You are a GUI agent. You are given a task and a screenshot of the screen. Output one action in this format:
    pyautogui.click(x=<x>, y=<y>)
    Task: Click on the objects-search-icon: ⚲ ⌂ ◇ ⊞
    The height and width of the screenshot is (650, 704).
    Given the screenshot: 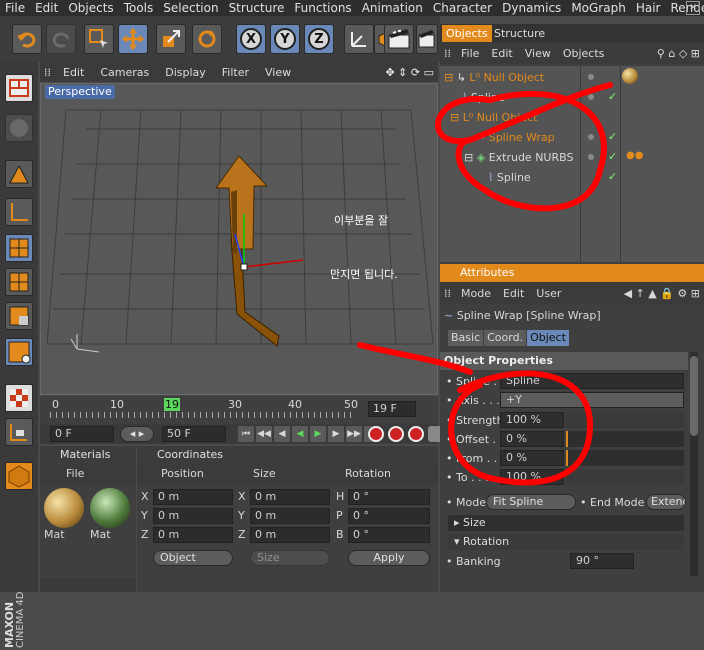 What is the action you would take?
    pyautogui.click(x=678, y=53)
    